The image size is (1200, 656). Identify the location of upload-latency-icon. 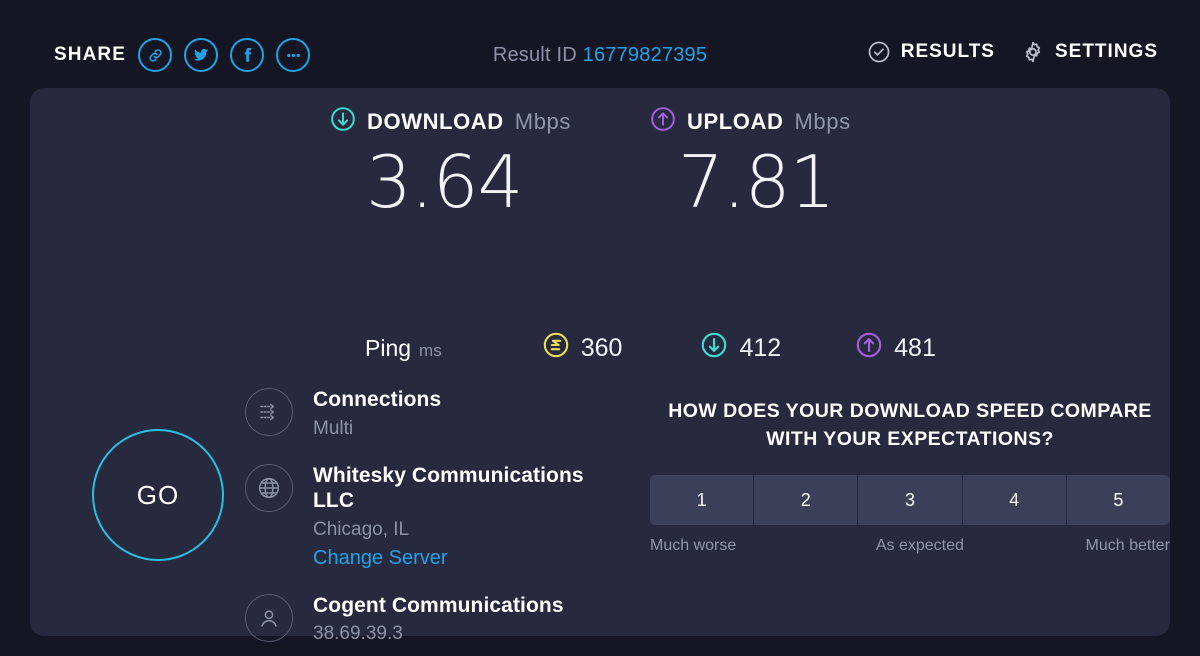
(869, 348).